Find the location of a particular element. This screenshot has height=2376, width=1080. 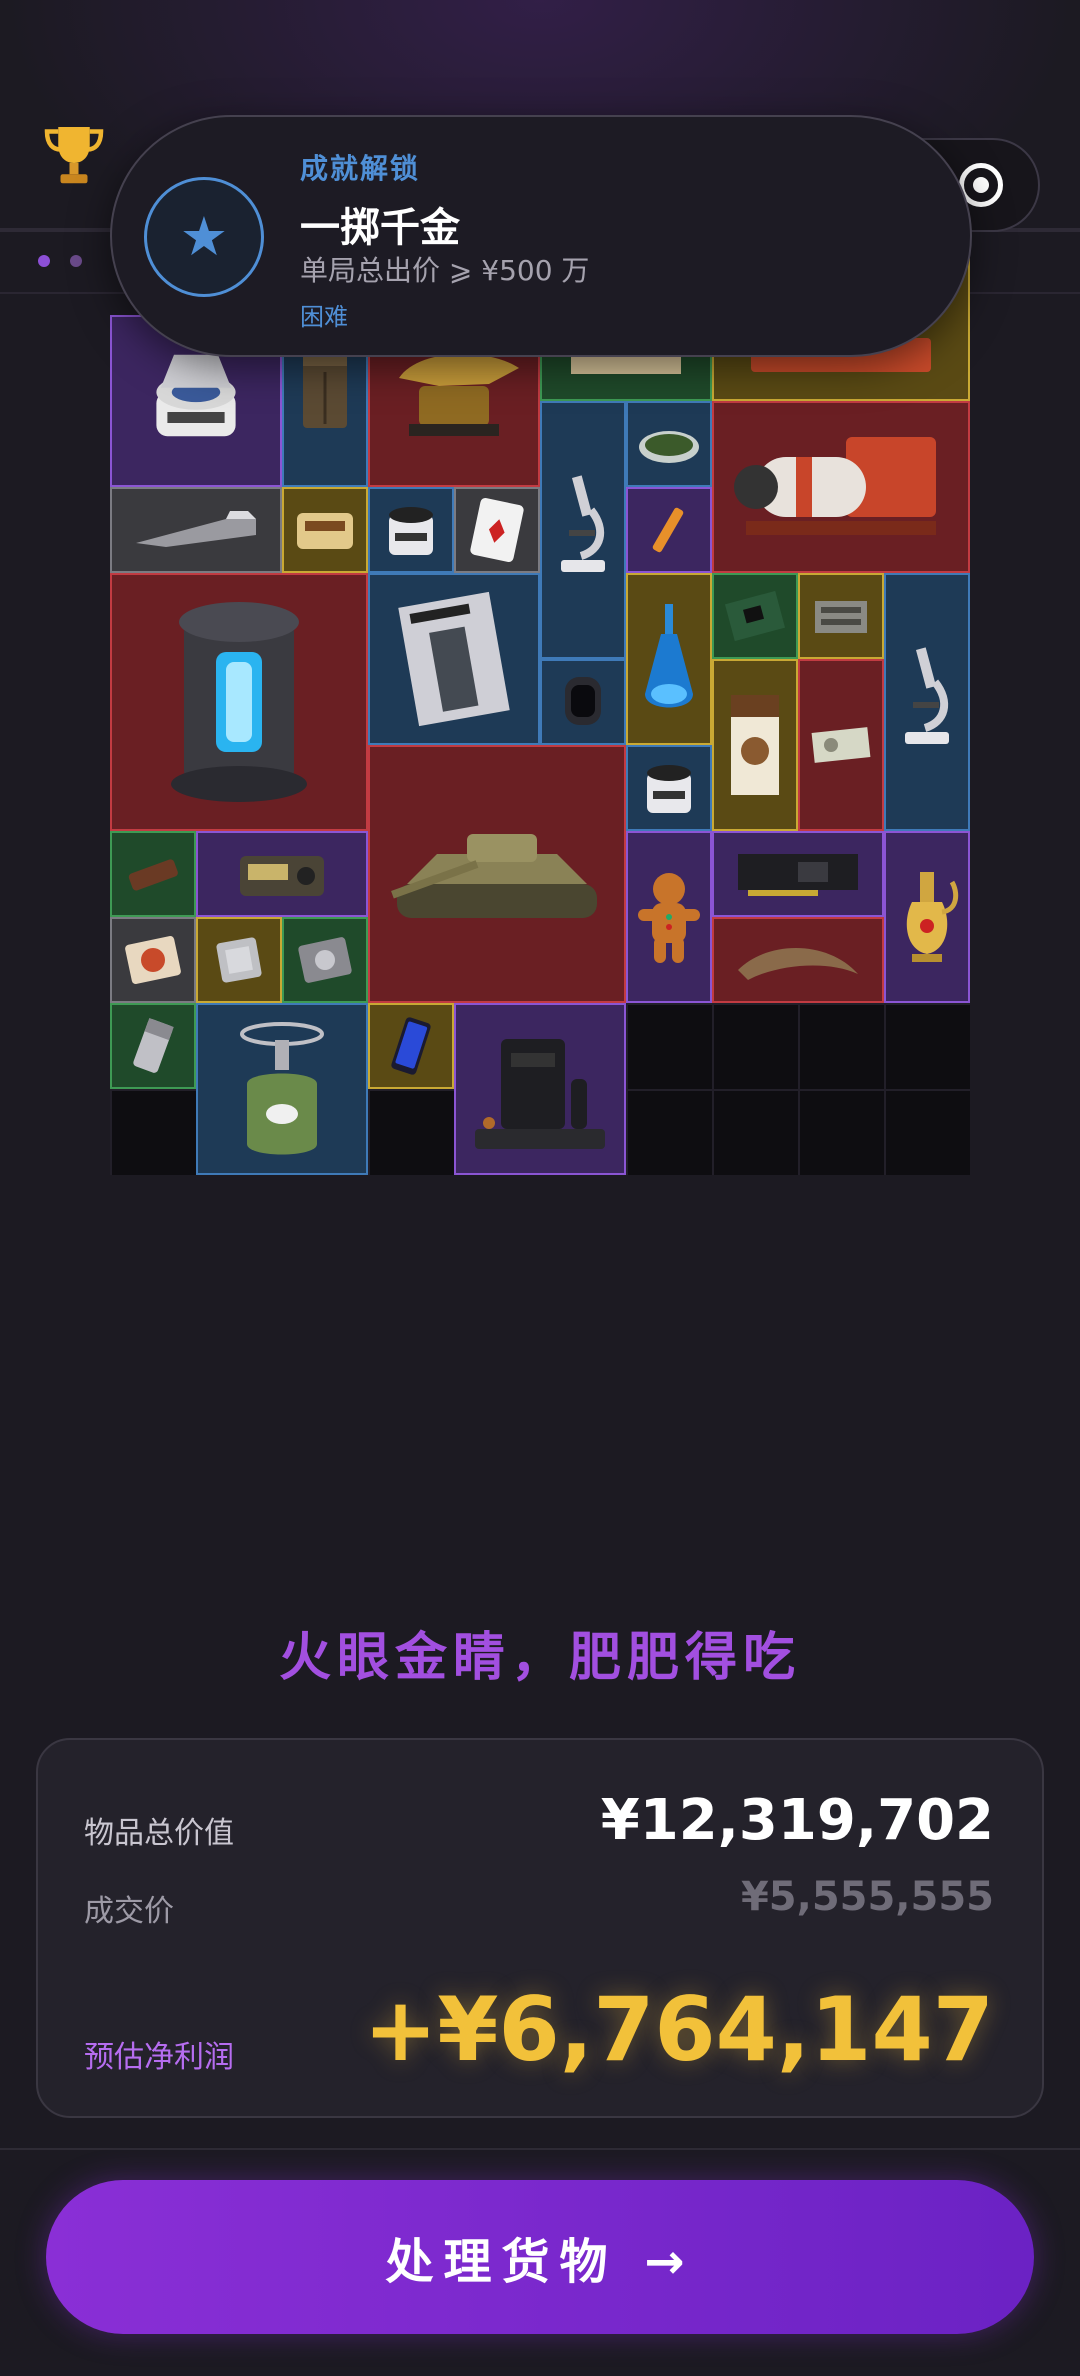

hard-drive-icon is located at coordinates (325, 960).